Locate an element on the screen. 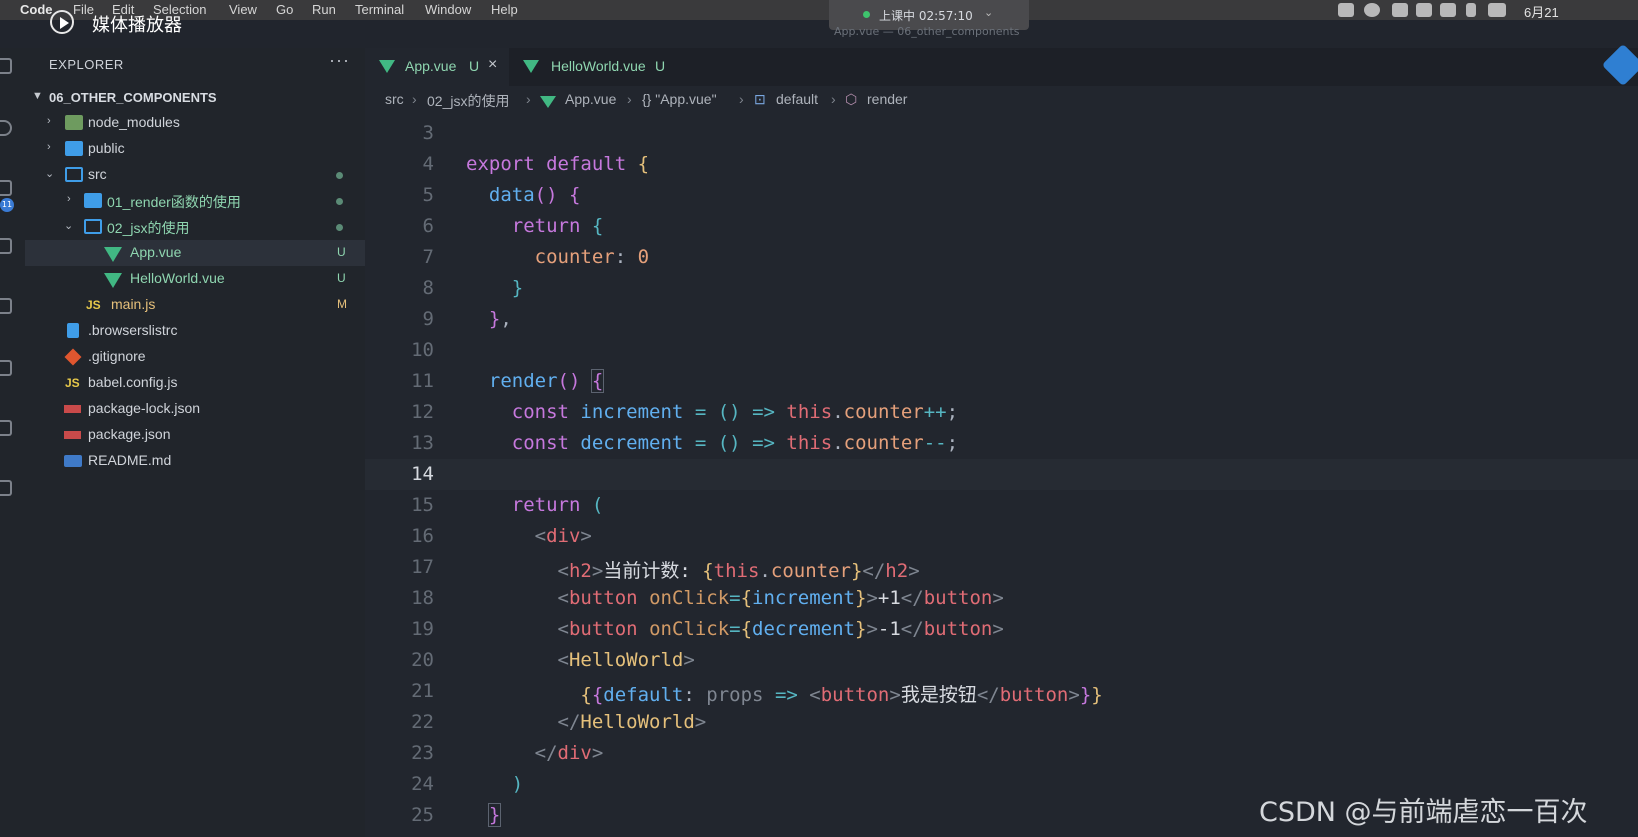 The image size is (1638, 837). menu-help: Help is located at coordinates (504, 9).